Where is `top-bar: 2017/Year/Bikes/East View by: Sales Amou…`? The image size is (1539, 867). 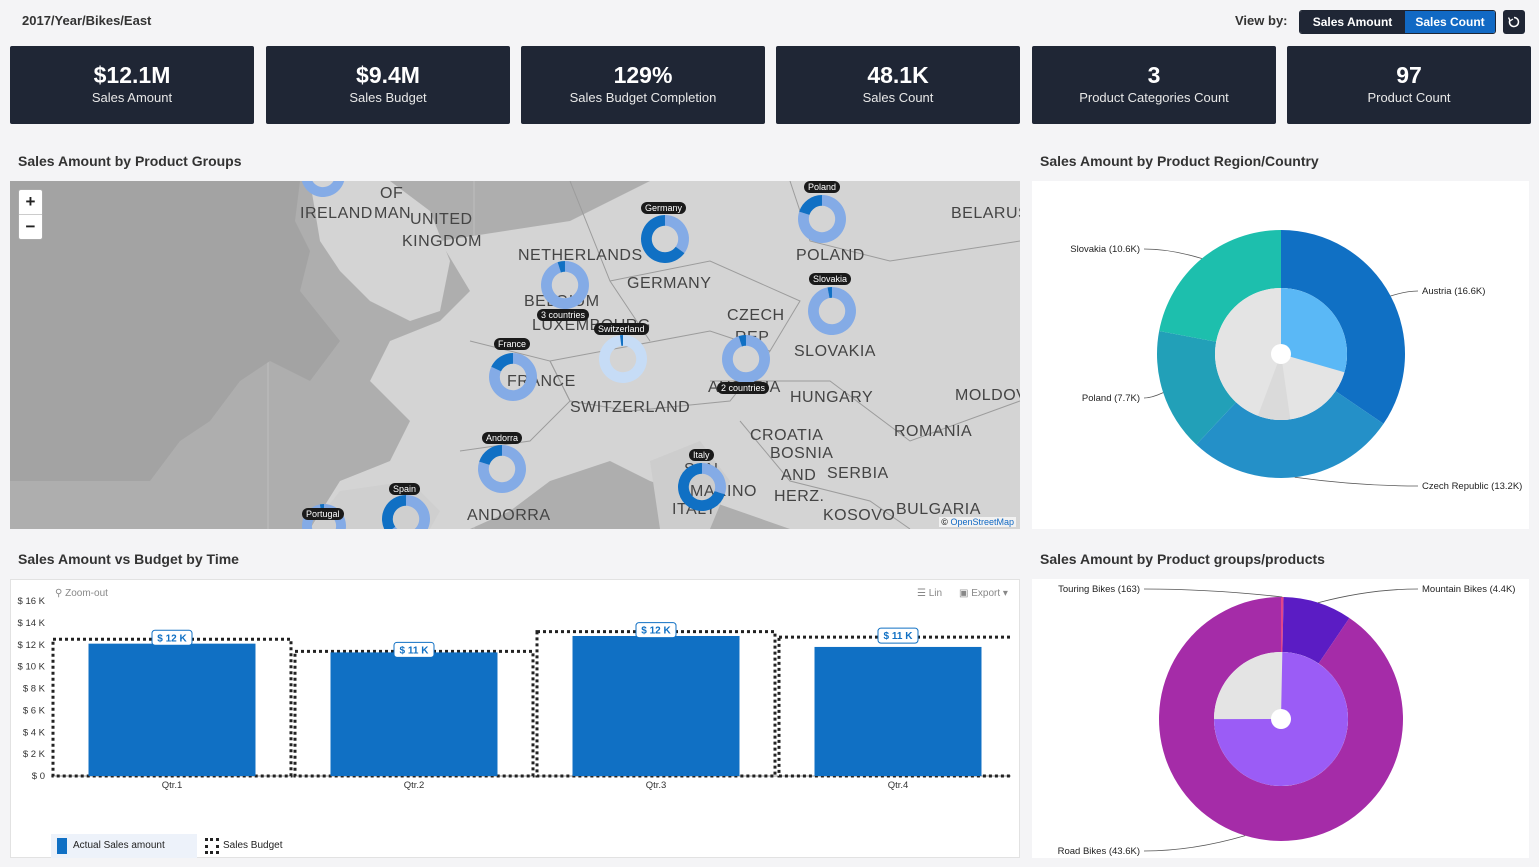 top-bar: 2017/Year/Bikes/East View by: Sales Amou… is located at coordinates (769, 22).